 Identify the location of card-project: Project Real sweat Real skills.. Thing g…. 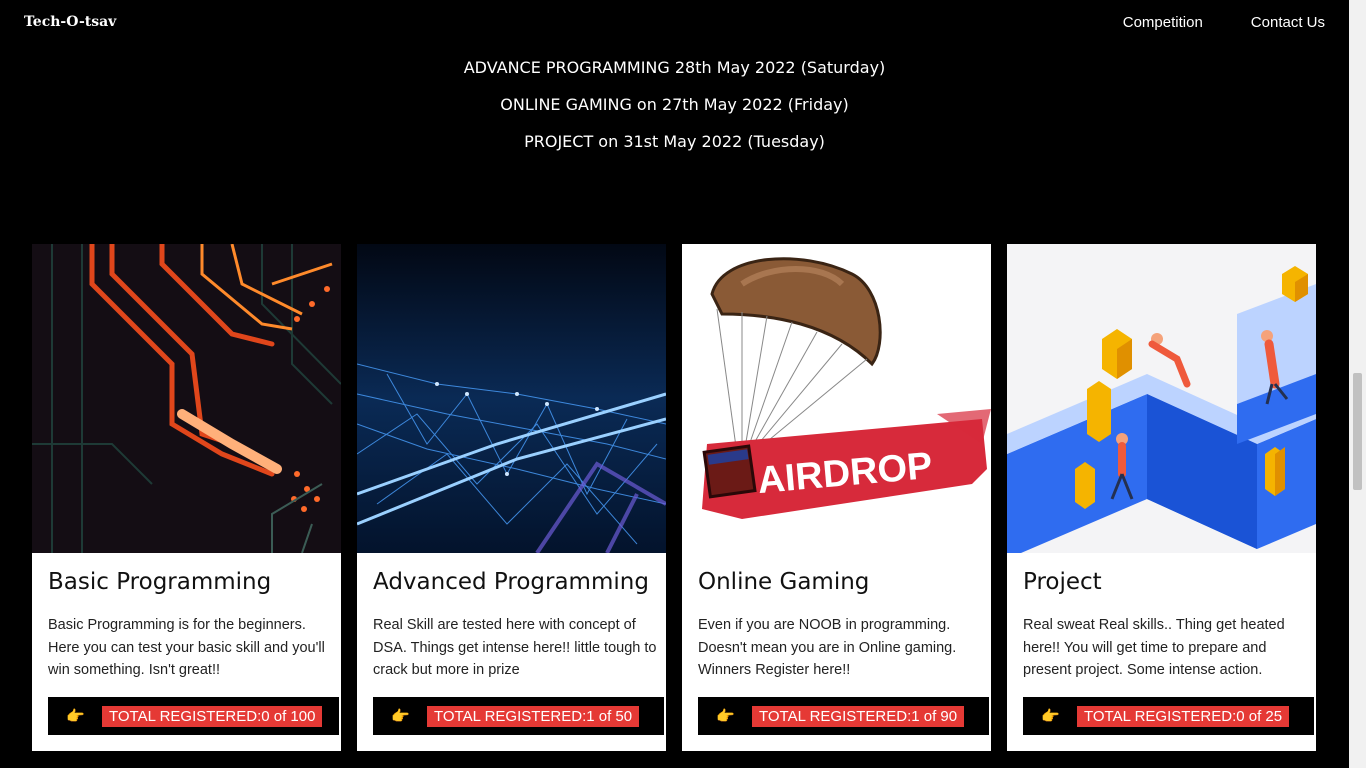
(1161, 497).